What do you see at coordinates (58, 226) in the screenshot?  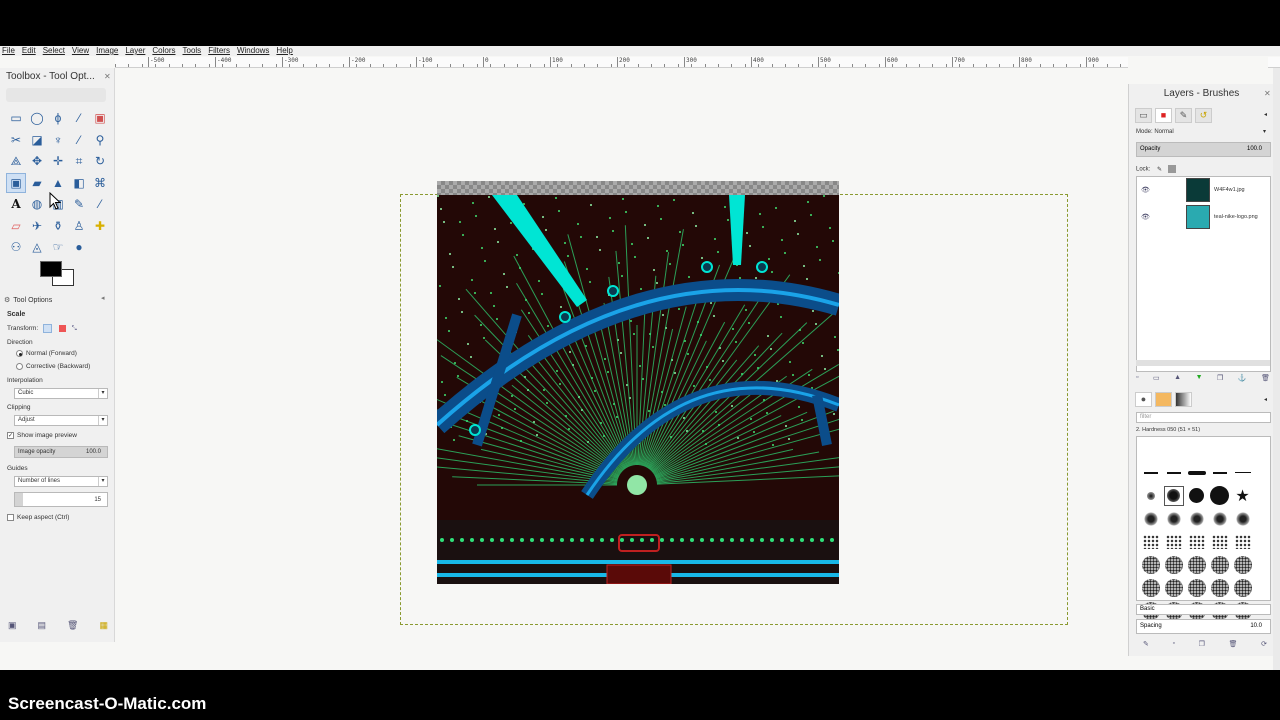 I see `ink-icon: ⚱` at bounding box center [58, 226].